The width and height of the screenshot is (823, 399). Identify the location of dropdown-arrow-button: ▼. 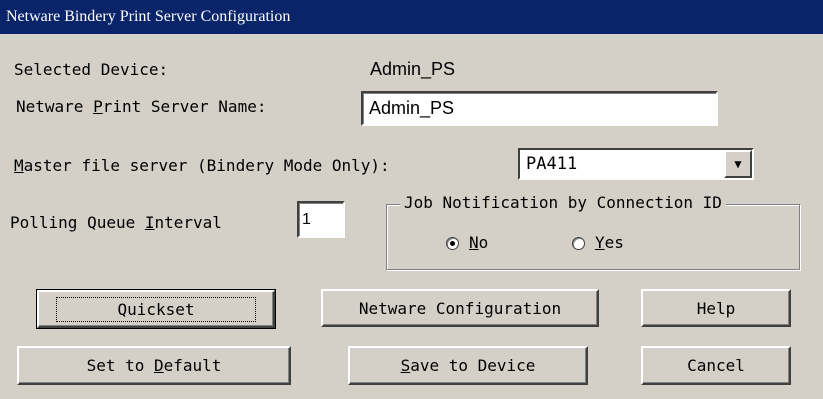
(738, 164).